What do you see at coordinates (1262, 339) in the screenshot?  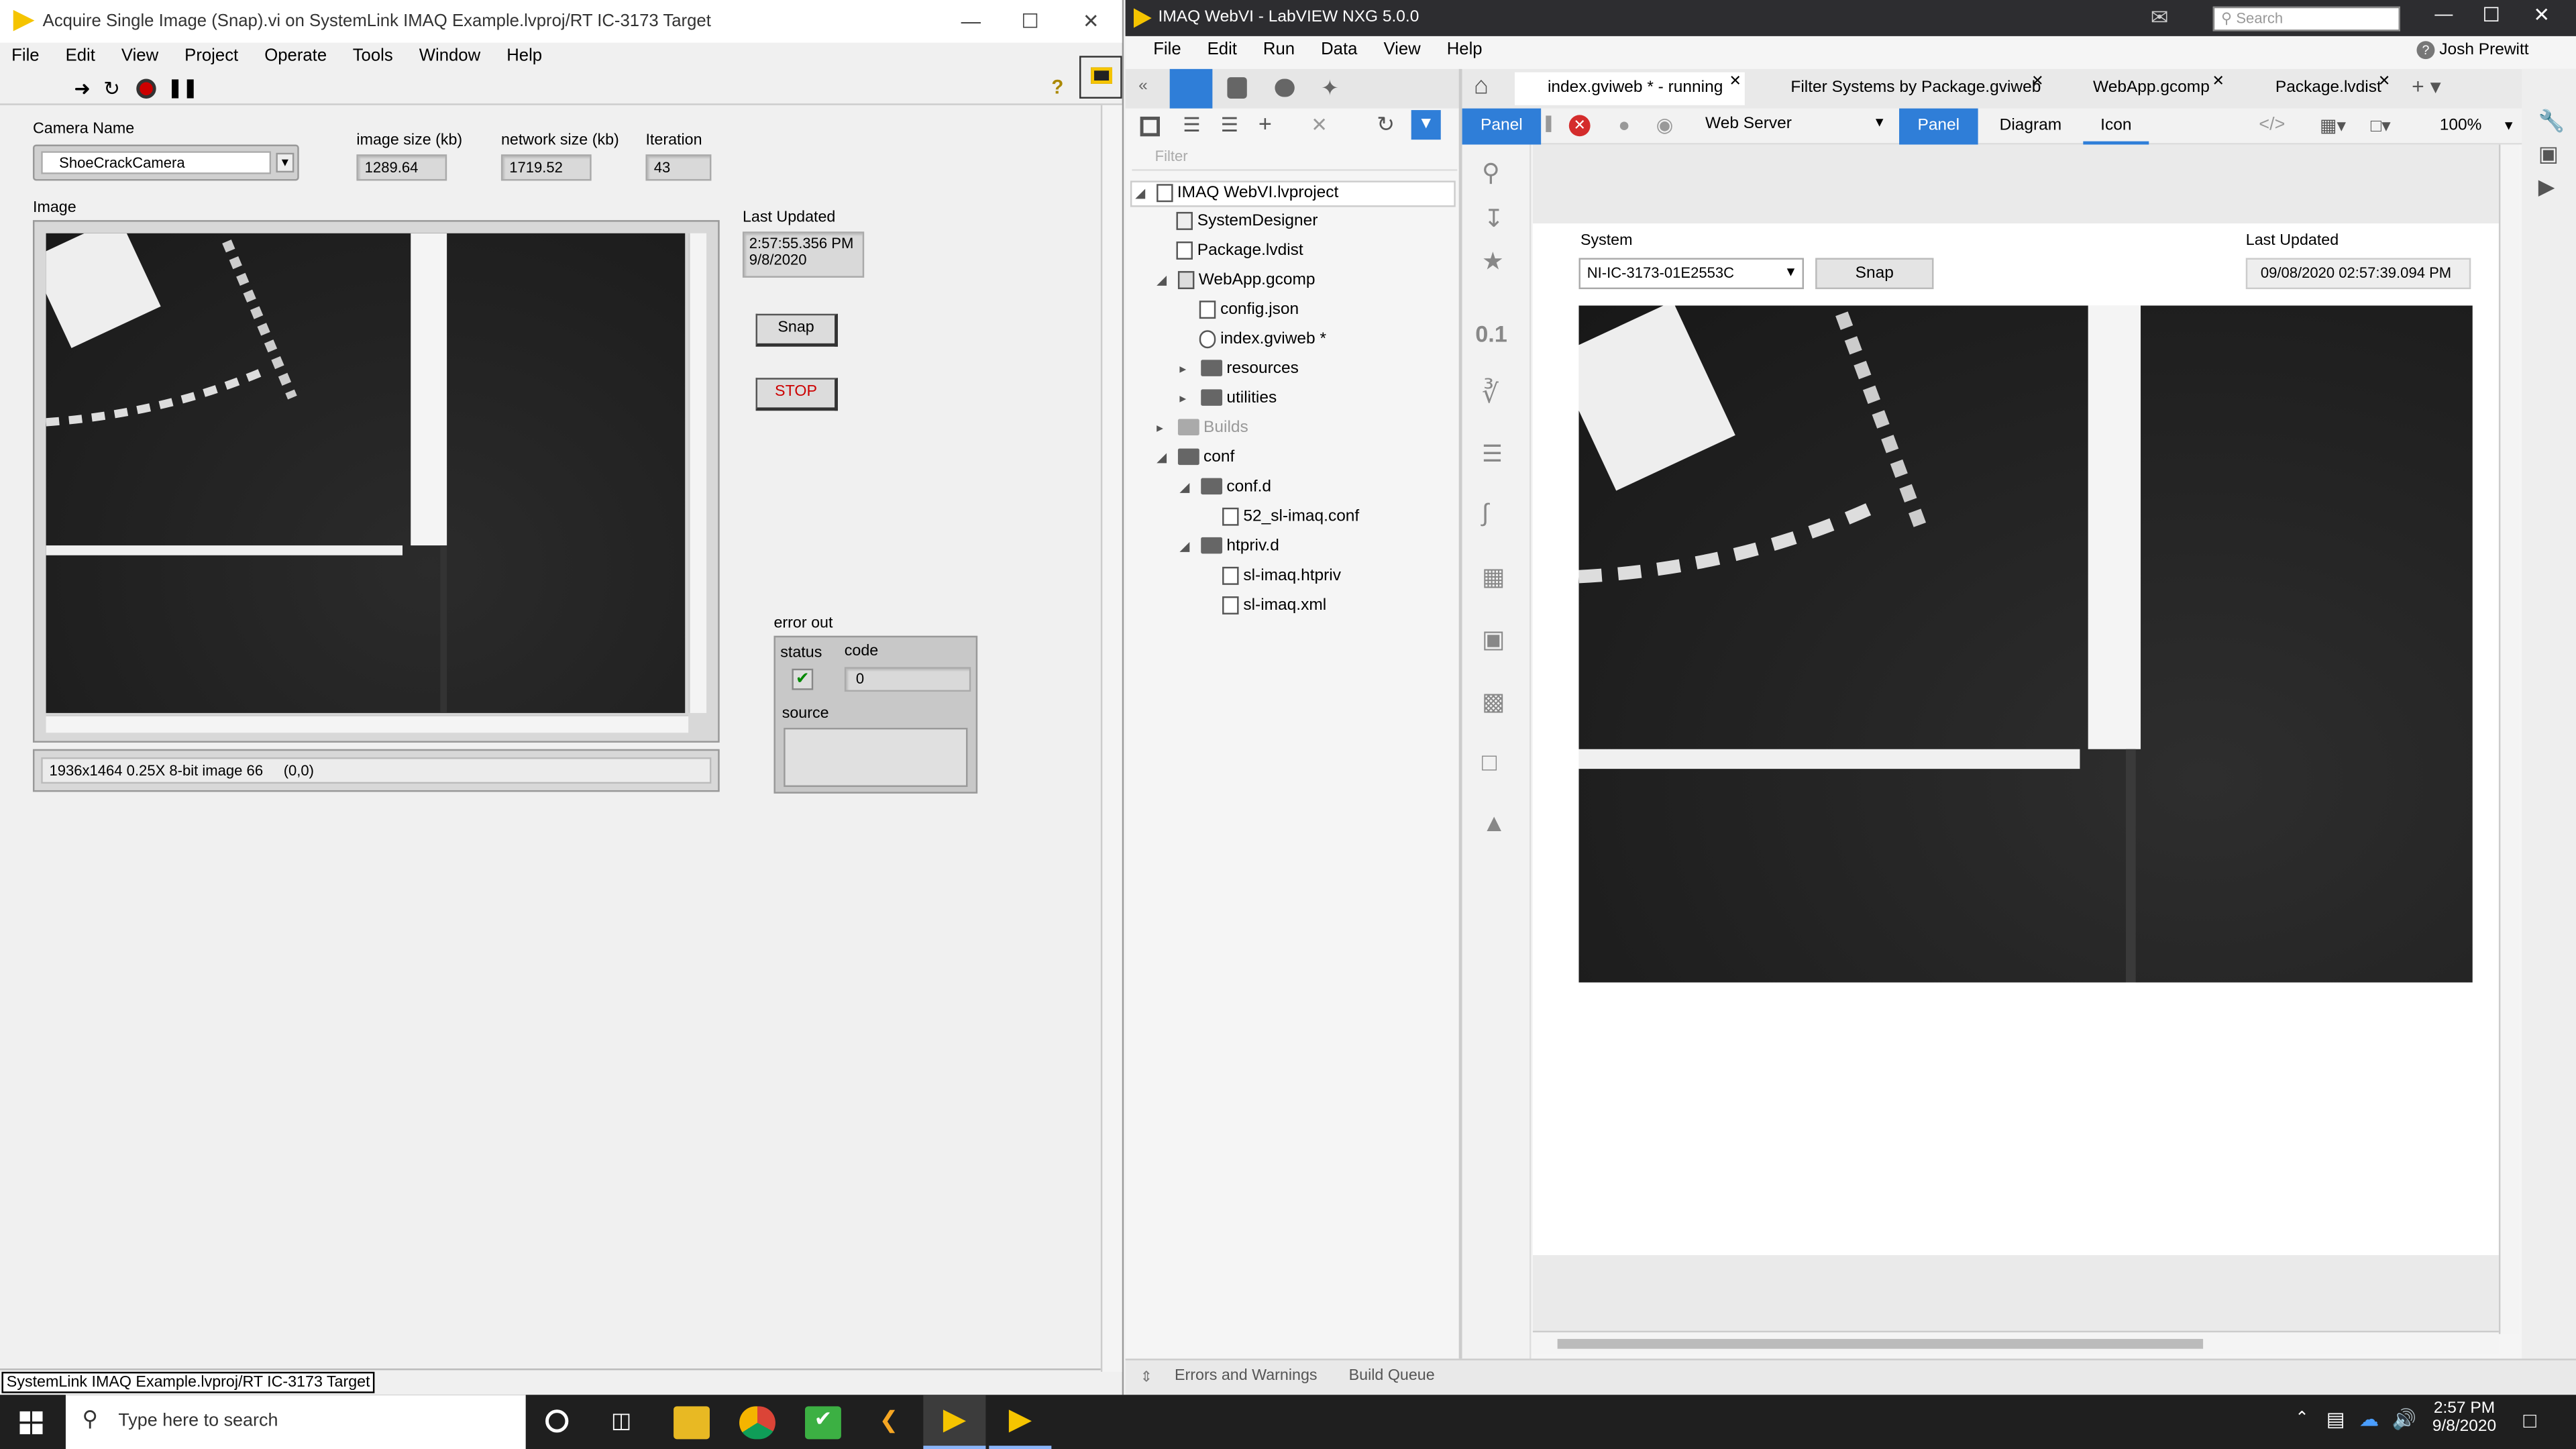 I see `tree-item-index: index.gviweb *` at bounding box center [1262, 339].